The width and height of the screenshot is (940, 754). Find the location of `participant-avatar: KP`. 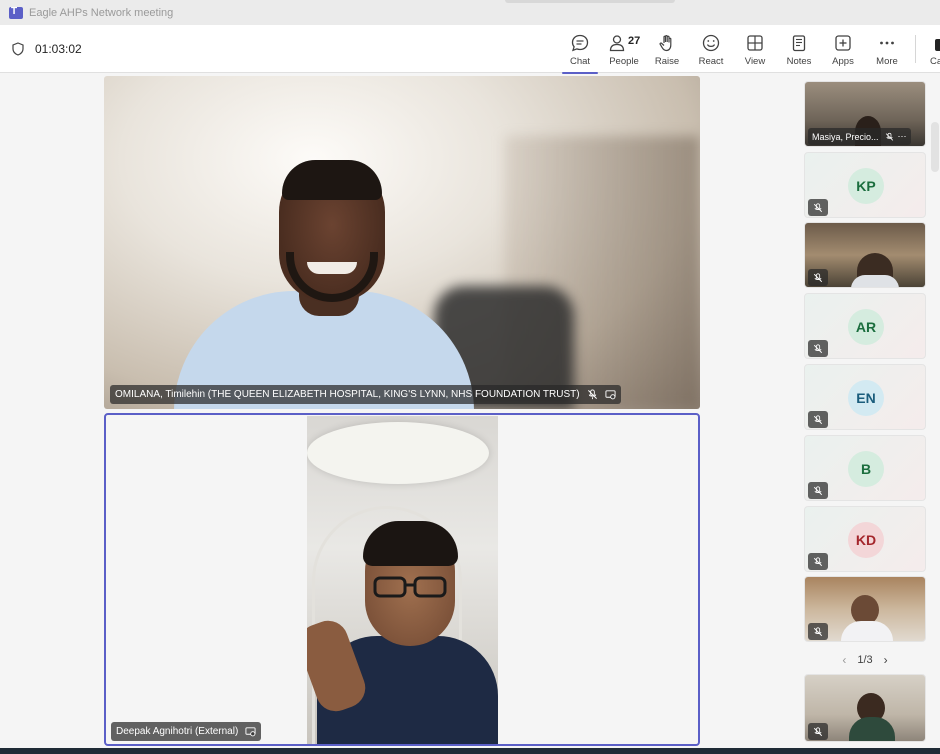

participant-avatar: KP is located at coordinates (866, 186).